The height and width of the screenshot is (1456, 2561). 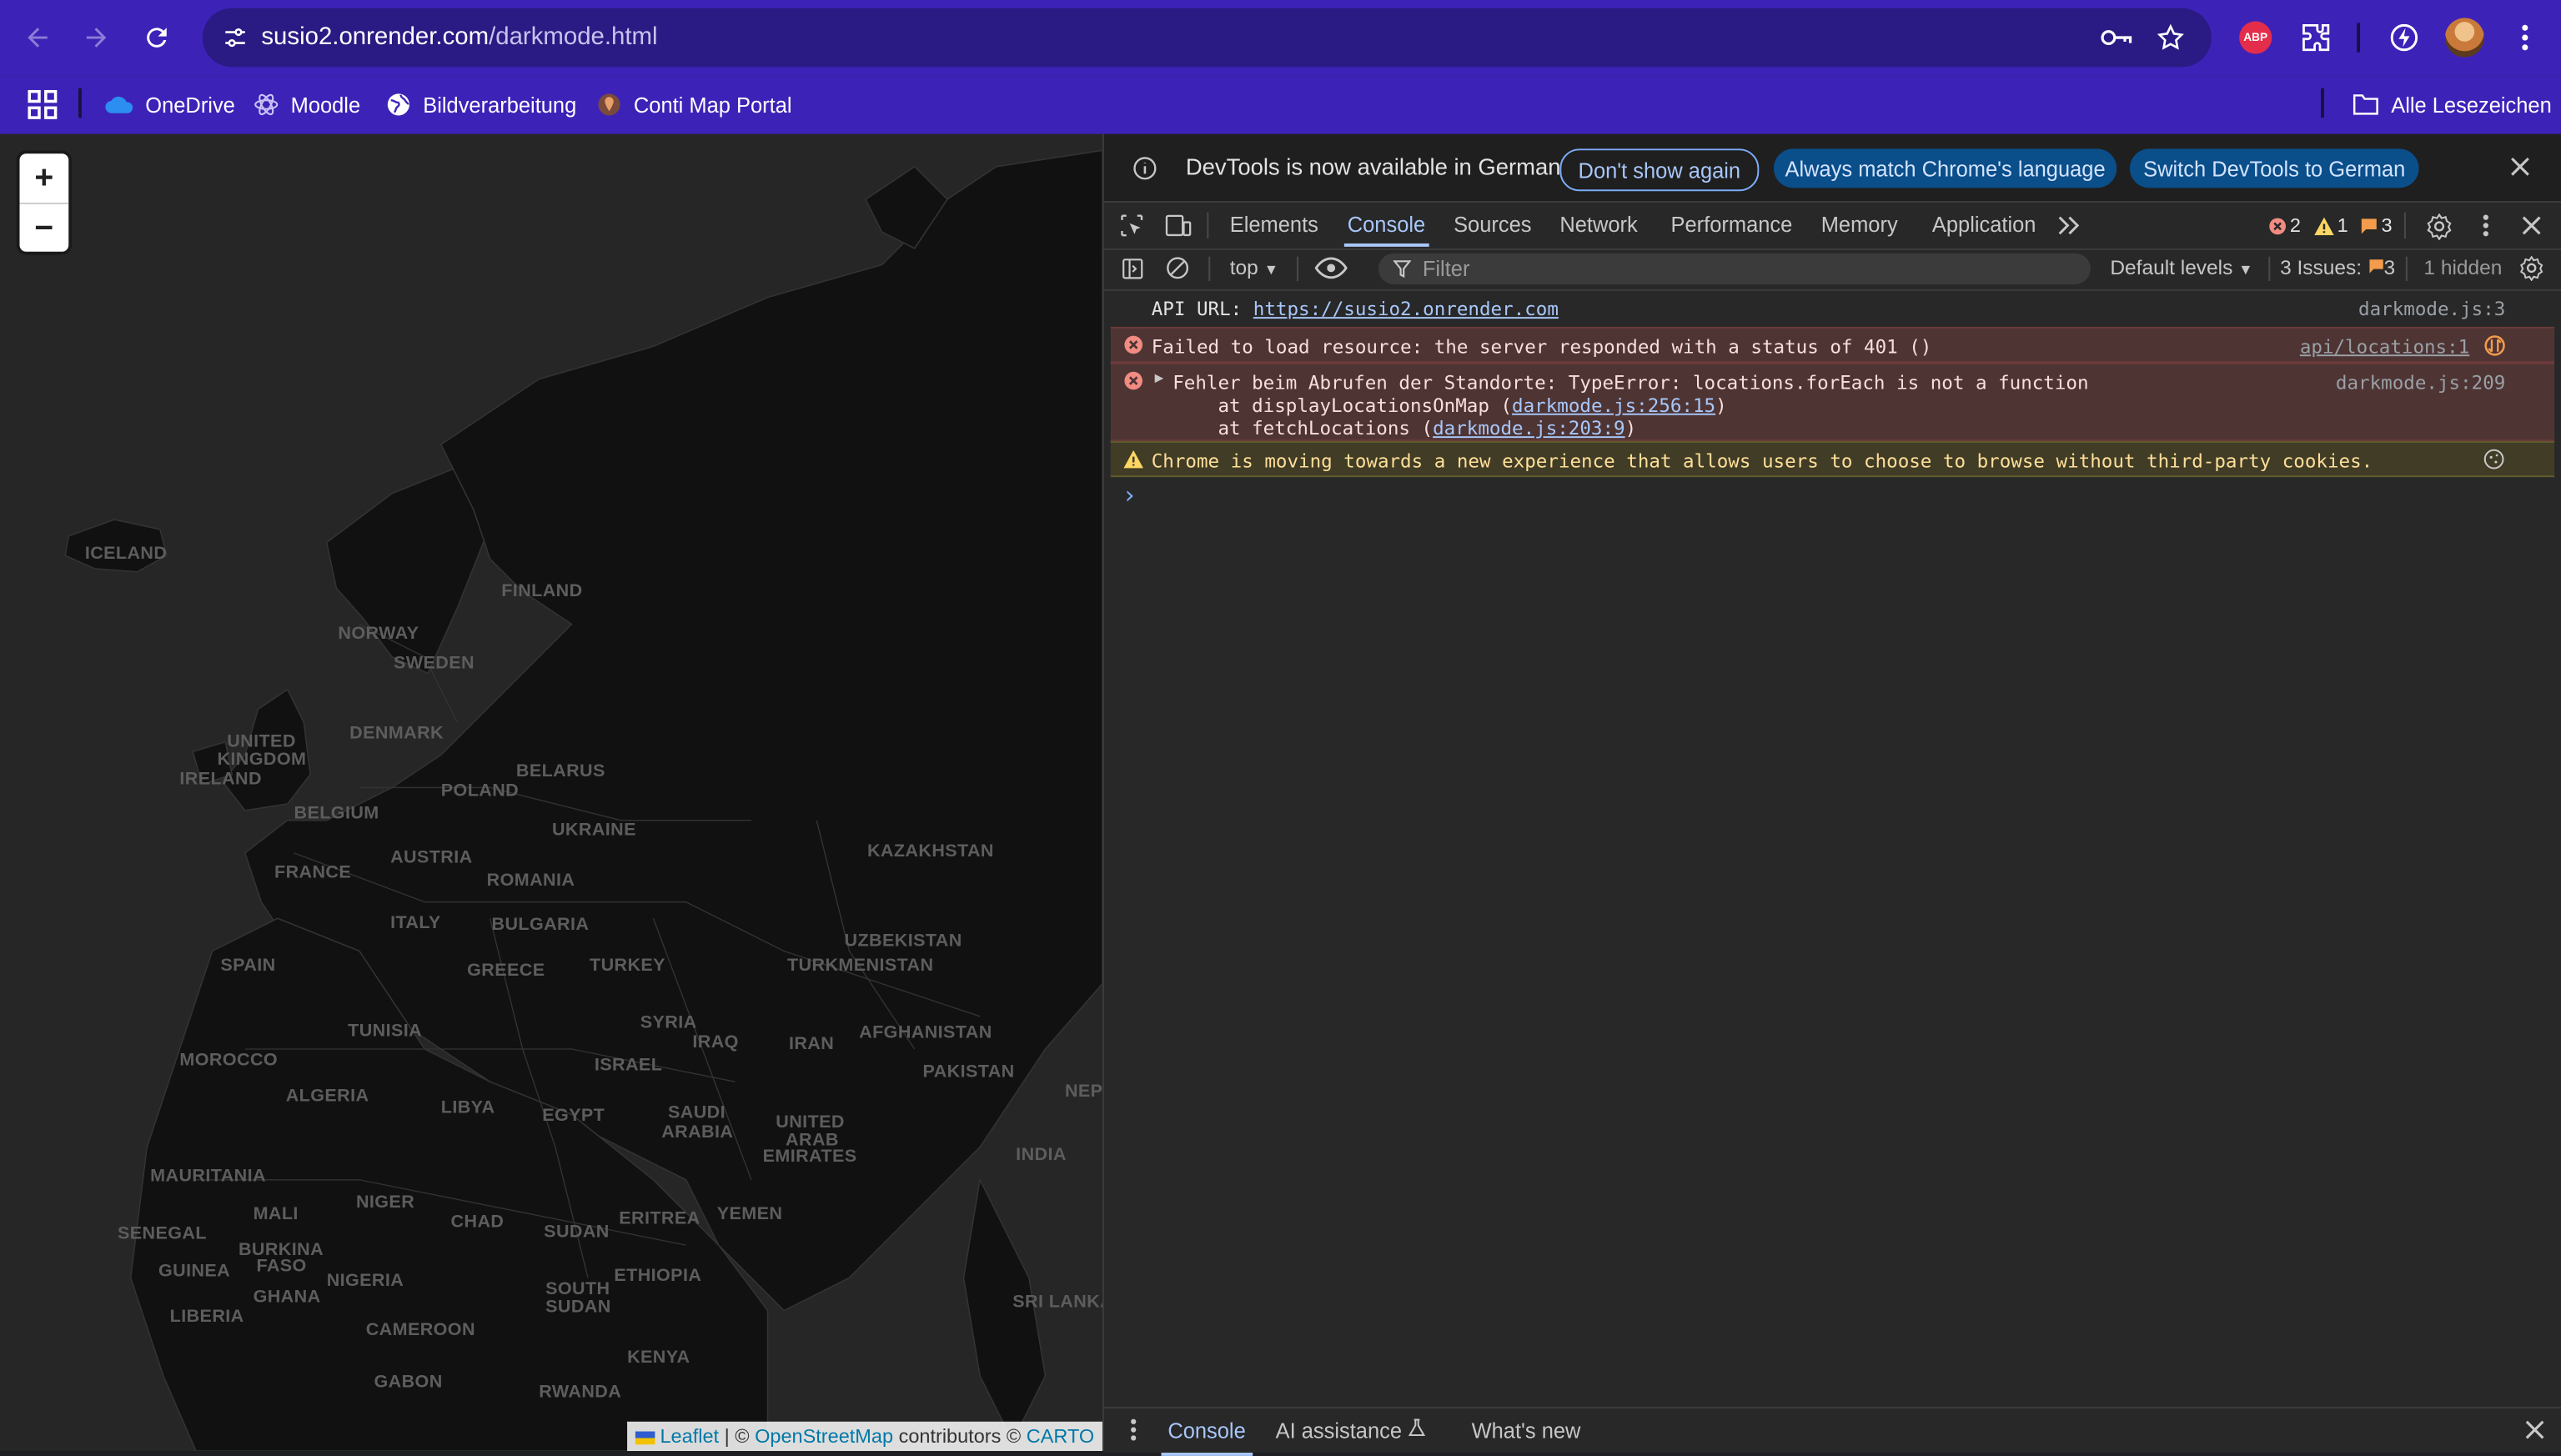 What do you see at coordinates (660, 1219) in the screenshot?
I see `map-label: ERITREA` at bounding box center [660, 1219].